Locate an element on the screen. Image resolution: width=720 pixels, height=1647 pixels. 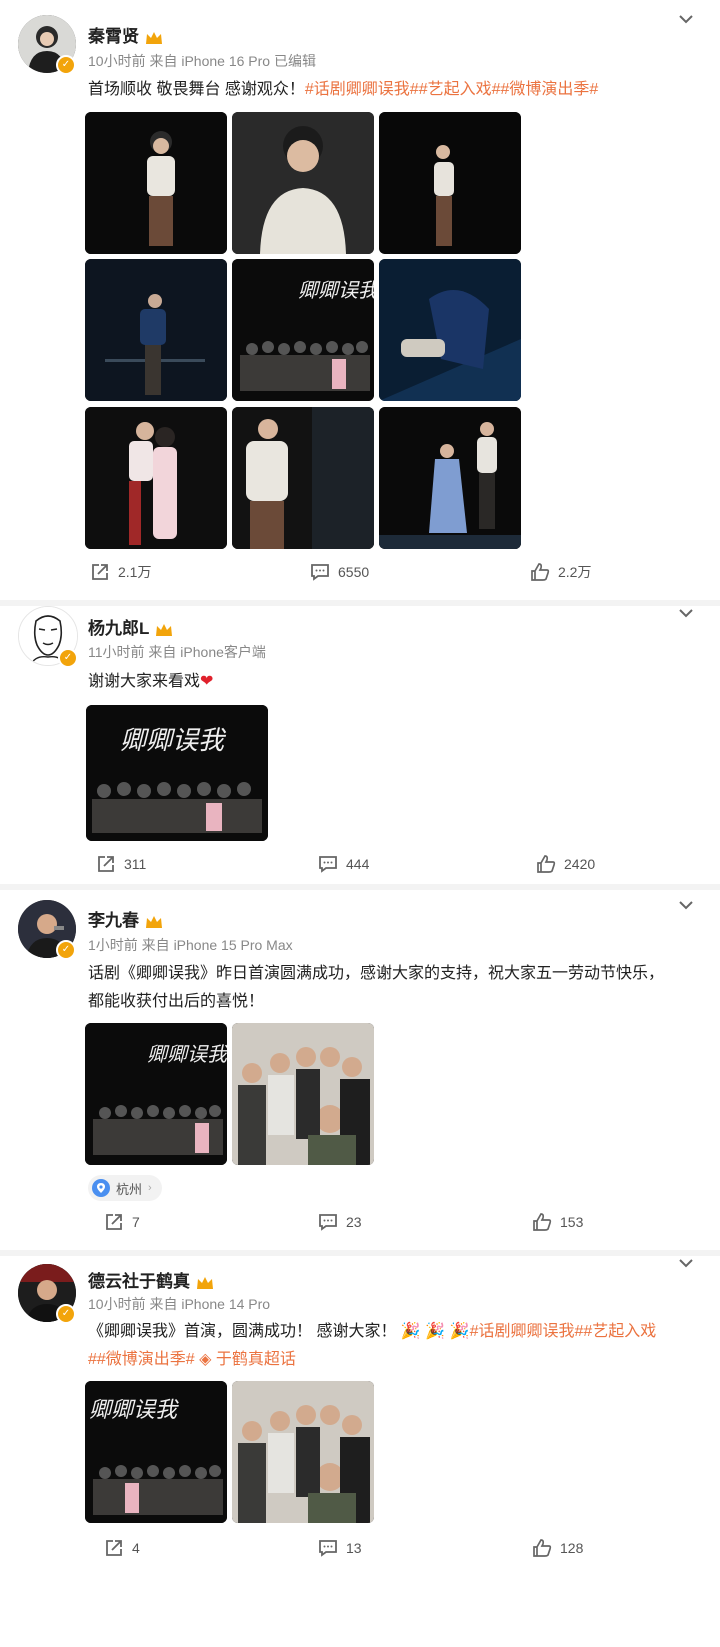
post-actions: 4 13 128 is located at coordinates (360, 1548).